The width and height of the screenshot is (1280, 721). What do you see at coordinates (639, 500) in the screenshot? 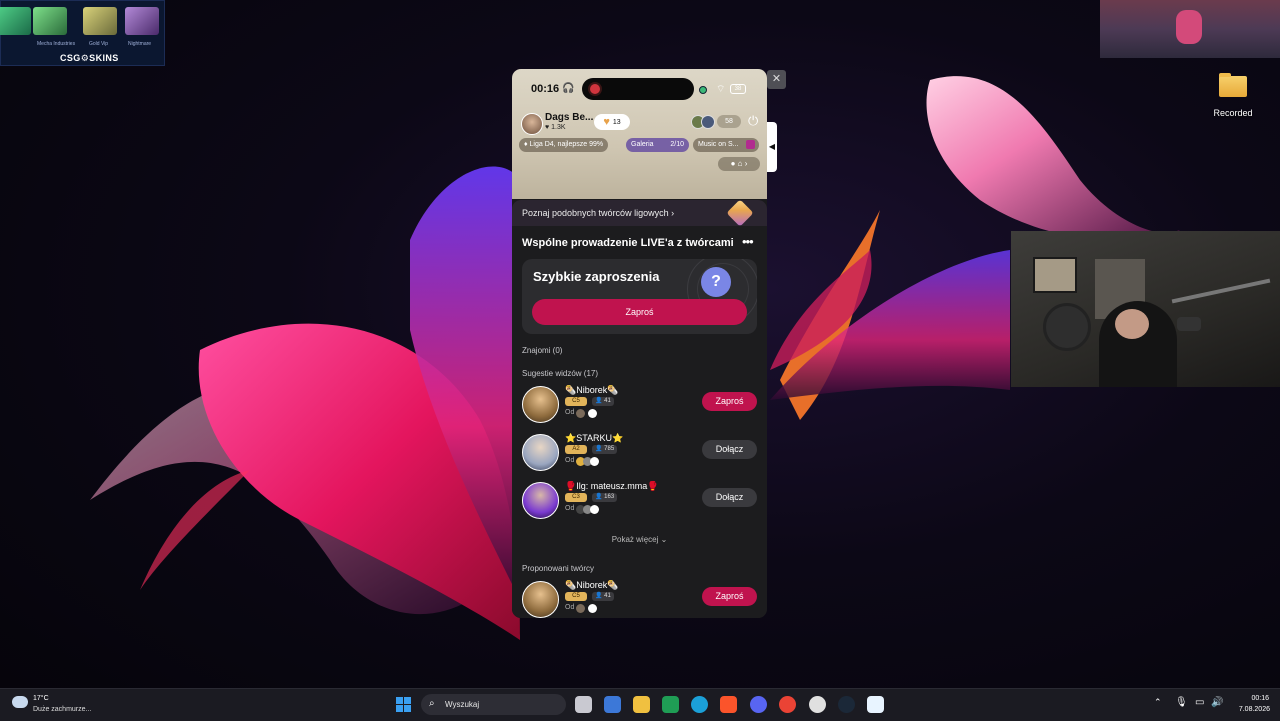
I see `list-item: 🥊Ilg: mateusz.mma🥊 C3 👤 163 Od Dołącz` at bounding box center [639, 500].